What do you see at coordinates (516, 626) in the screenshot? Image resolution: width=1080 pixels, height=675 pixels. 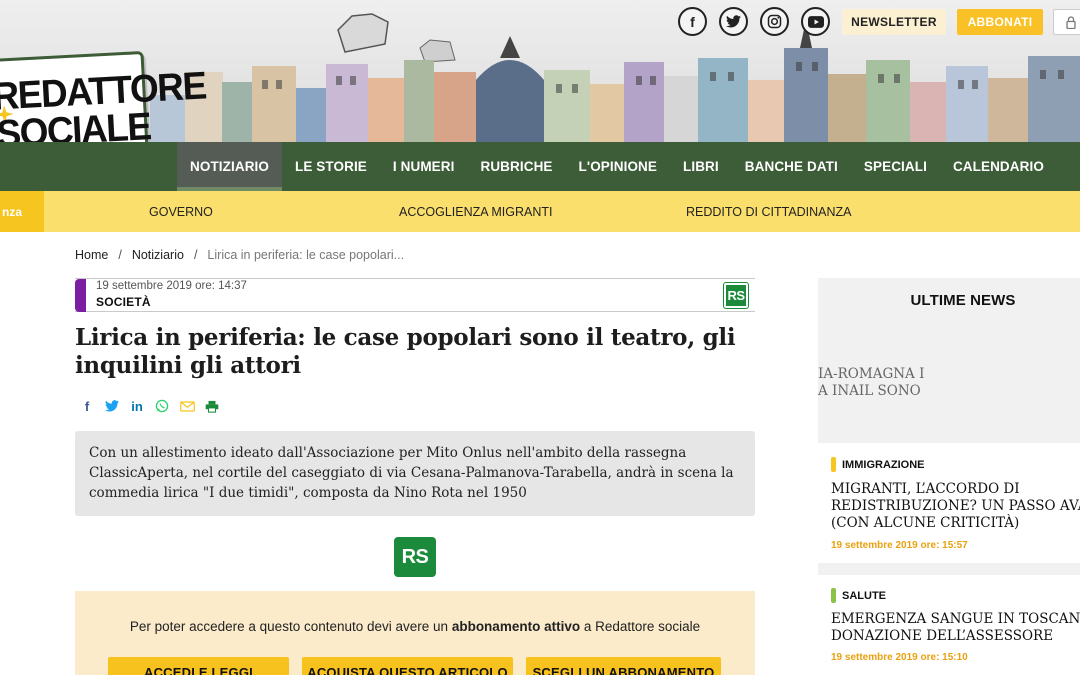 I see `paywall-text-bold: abbonamento attivo` at bounding box center [516, 626].